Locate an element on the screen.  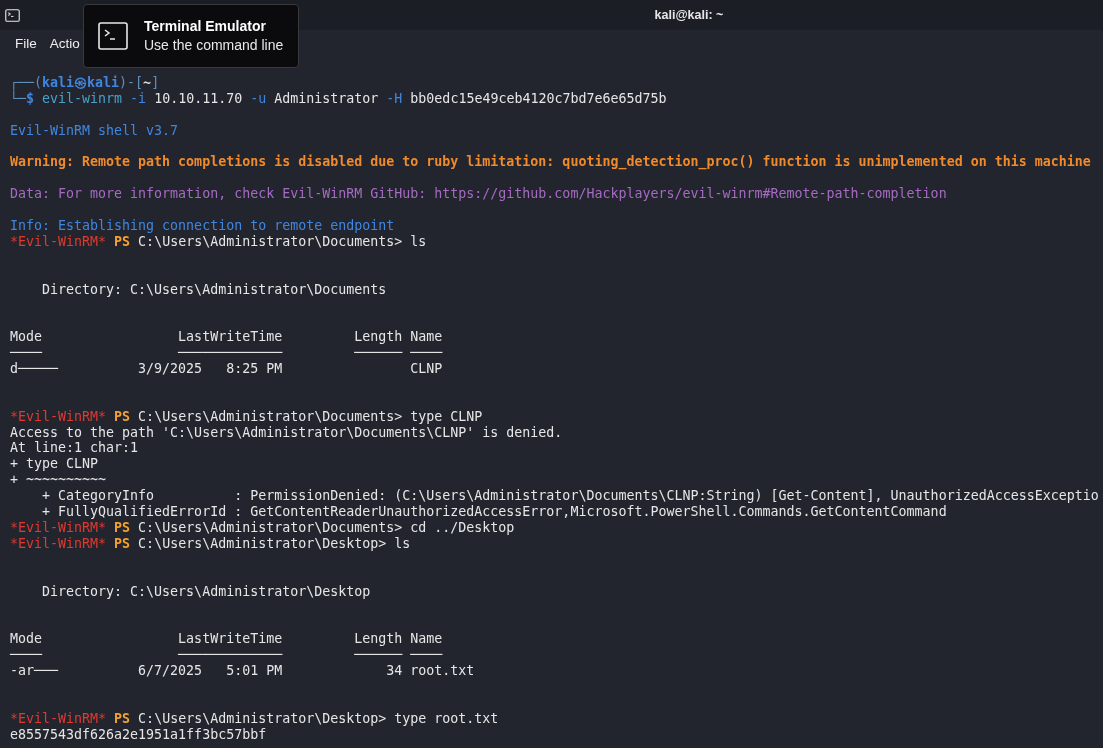
terminal-line: Directory: C:\Users\Administrator\Desktop is located at coordinates (206, 591).